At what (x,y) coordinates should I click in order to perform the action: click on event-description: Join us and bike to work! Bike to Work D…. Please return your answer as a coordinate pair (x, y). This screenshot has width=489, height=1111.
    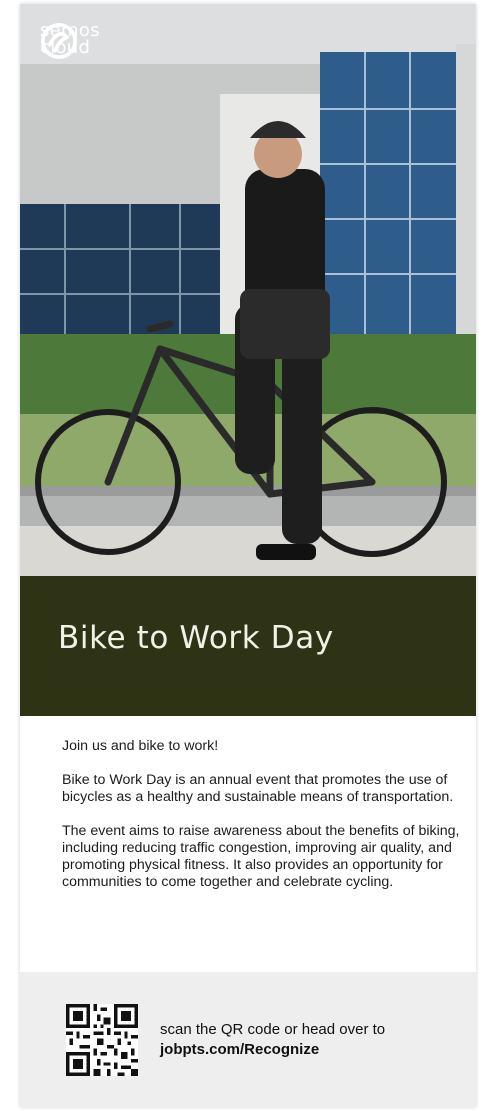
    Looking at the image, I should click on (262, 823).